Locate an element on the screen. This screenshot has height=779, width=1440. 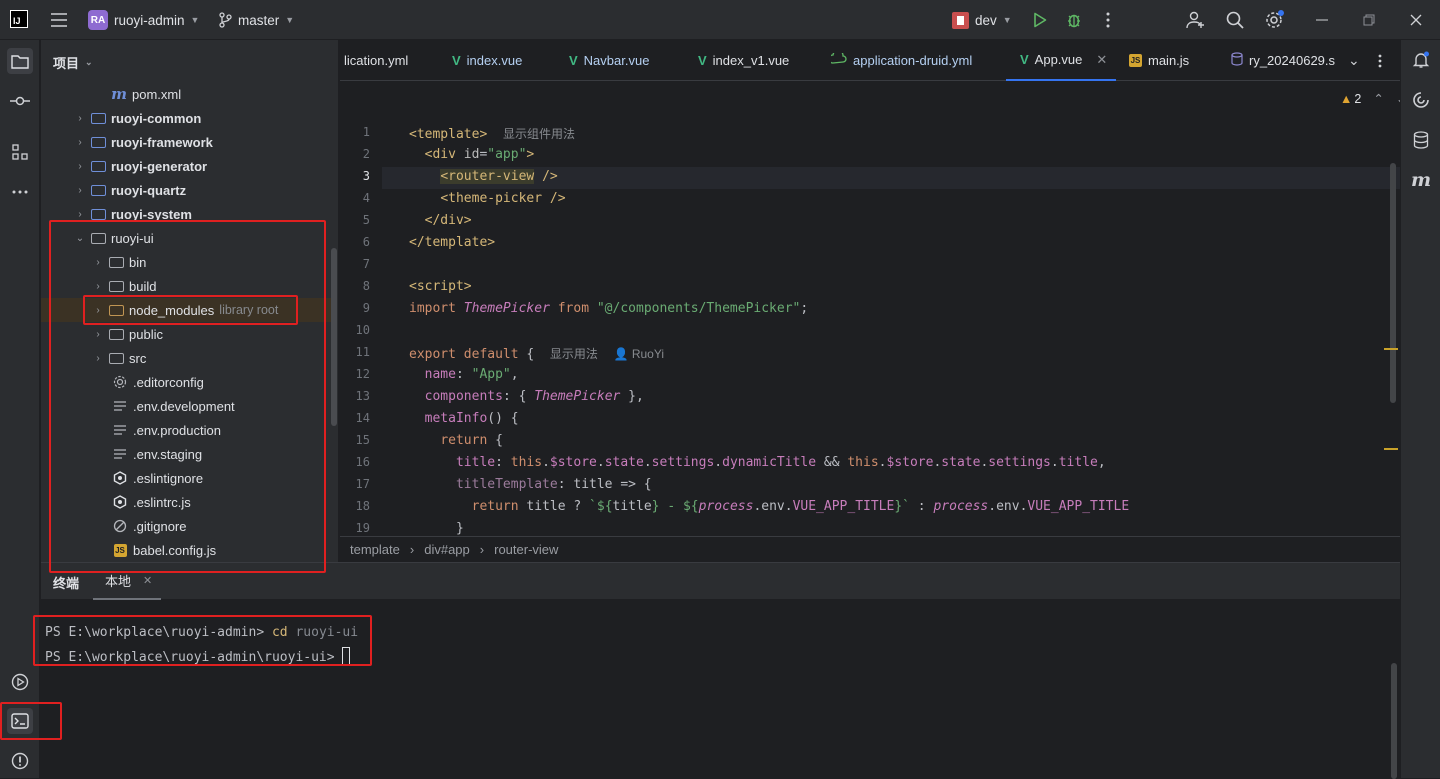
close-window-icon is located at coordinates (1416, 20).